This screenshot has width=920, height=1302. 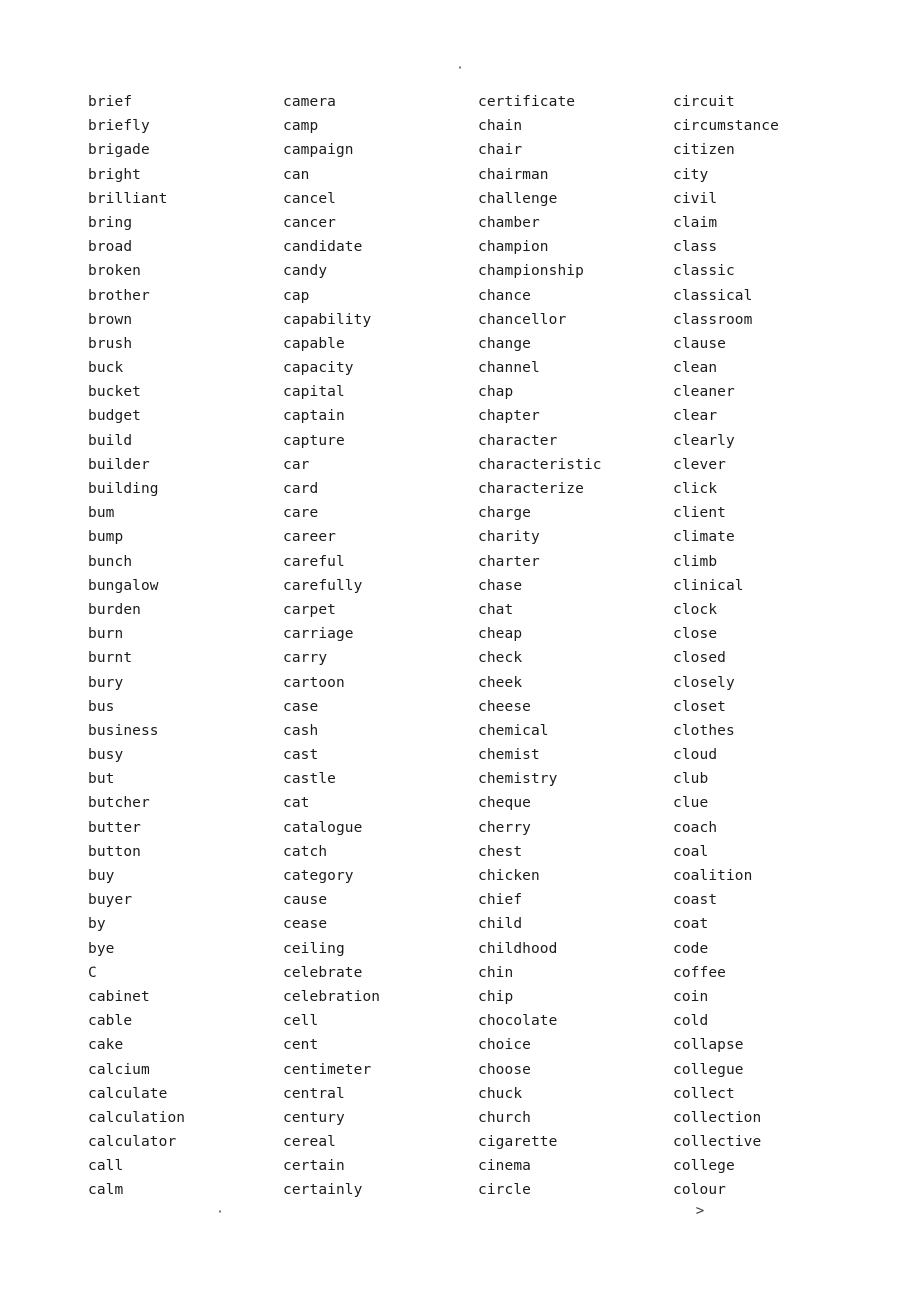 What do you see at coordinates (314, 440) in the screenshot?
I see `word-entry: capture` at bounding box center [314, 440].